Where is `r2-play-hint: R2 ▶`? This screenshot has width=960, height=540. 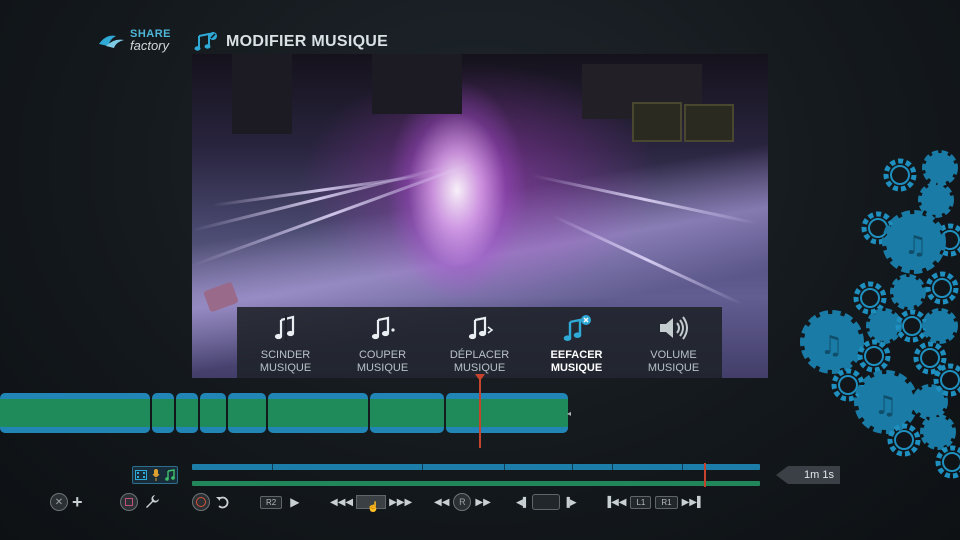 r2-play-hint: R2 ▶ is located at coordinates (279, 502).